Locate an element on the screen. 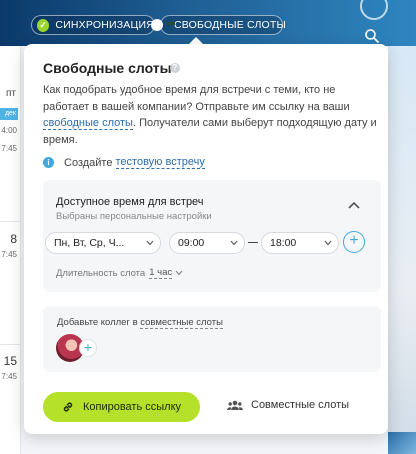 The height and width of the screenshot is (454, 416). info-icon: i is located at coordinates (48, 162).